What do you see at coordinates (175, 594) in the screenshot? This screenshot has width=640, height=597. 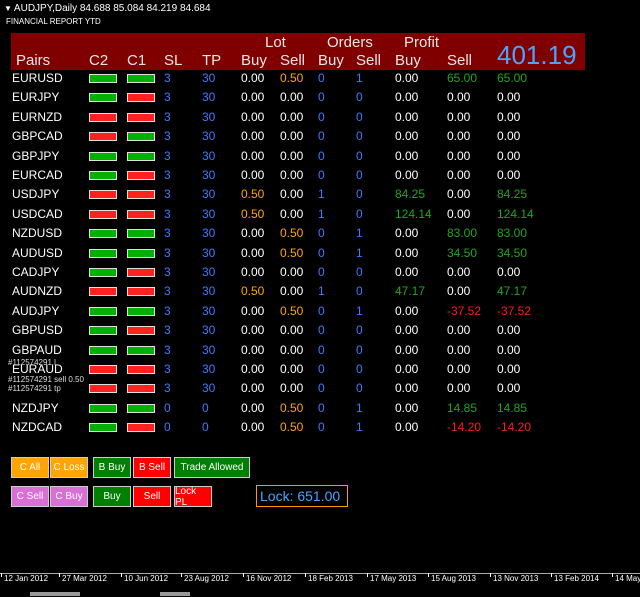 I see `scroll-segment-right` at bounding box center [175, 594].